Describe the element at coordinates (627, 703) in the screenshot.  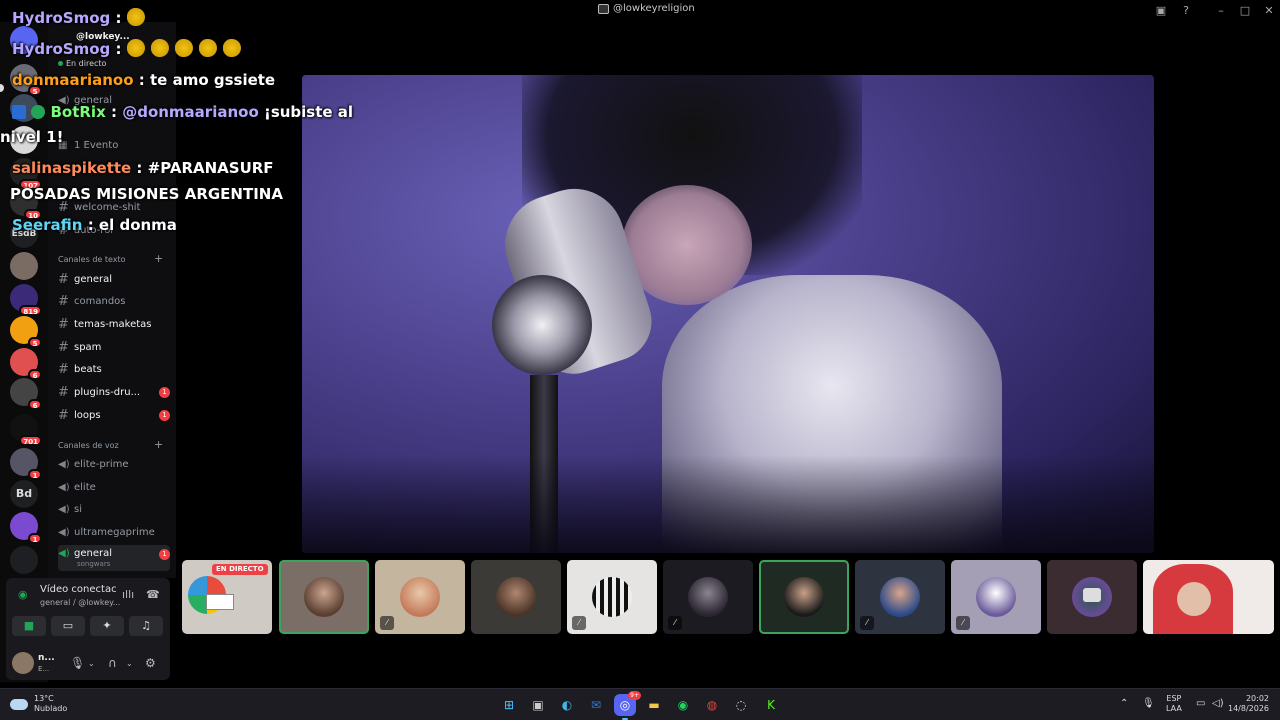
I see `discord-icon: ◎ 9+` at that location.